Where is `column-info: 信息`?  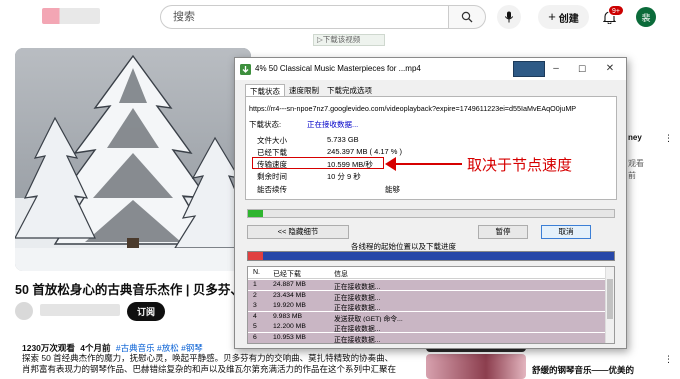 column-info: 信息 is located at coordinates (341, 274).